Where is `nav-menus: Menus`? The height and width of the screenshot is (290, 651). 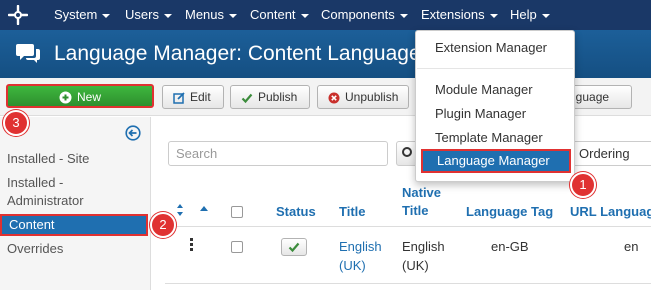 nav-menus: Menus is located at coordinates (211, 15).